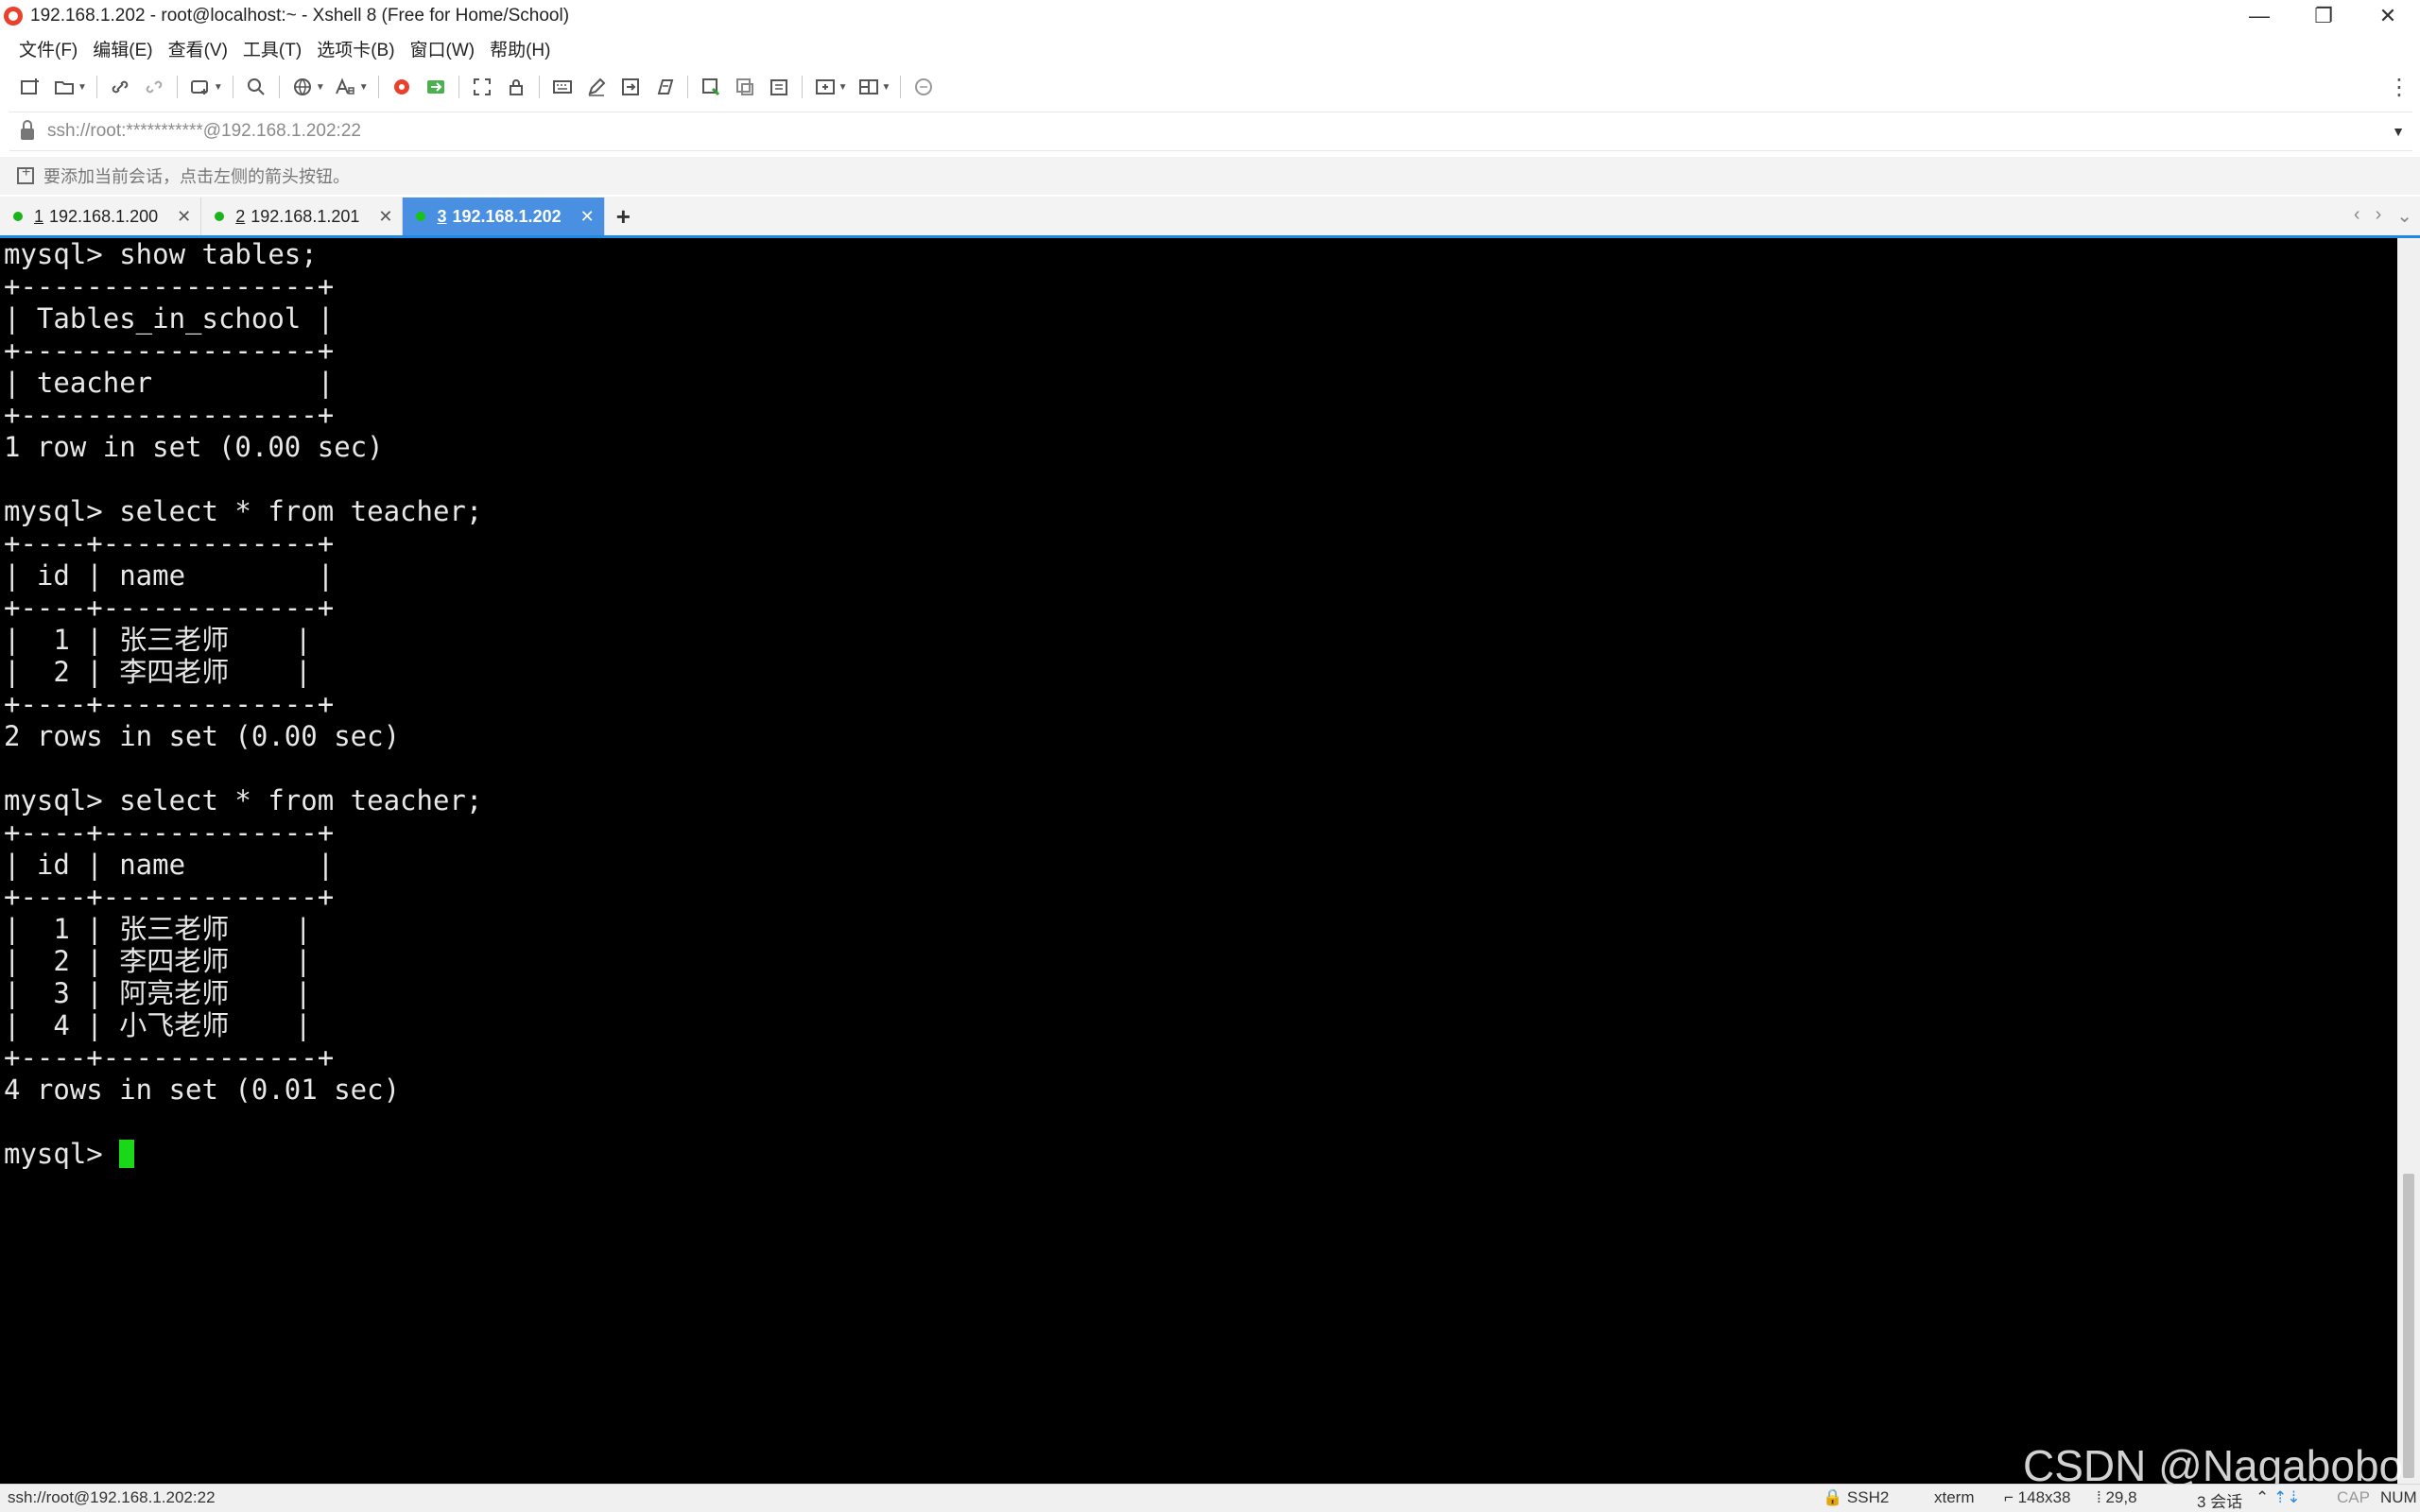  I want to click on close-button: ✕, so click(2388, 16).